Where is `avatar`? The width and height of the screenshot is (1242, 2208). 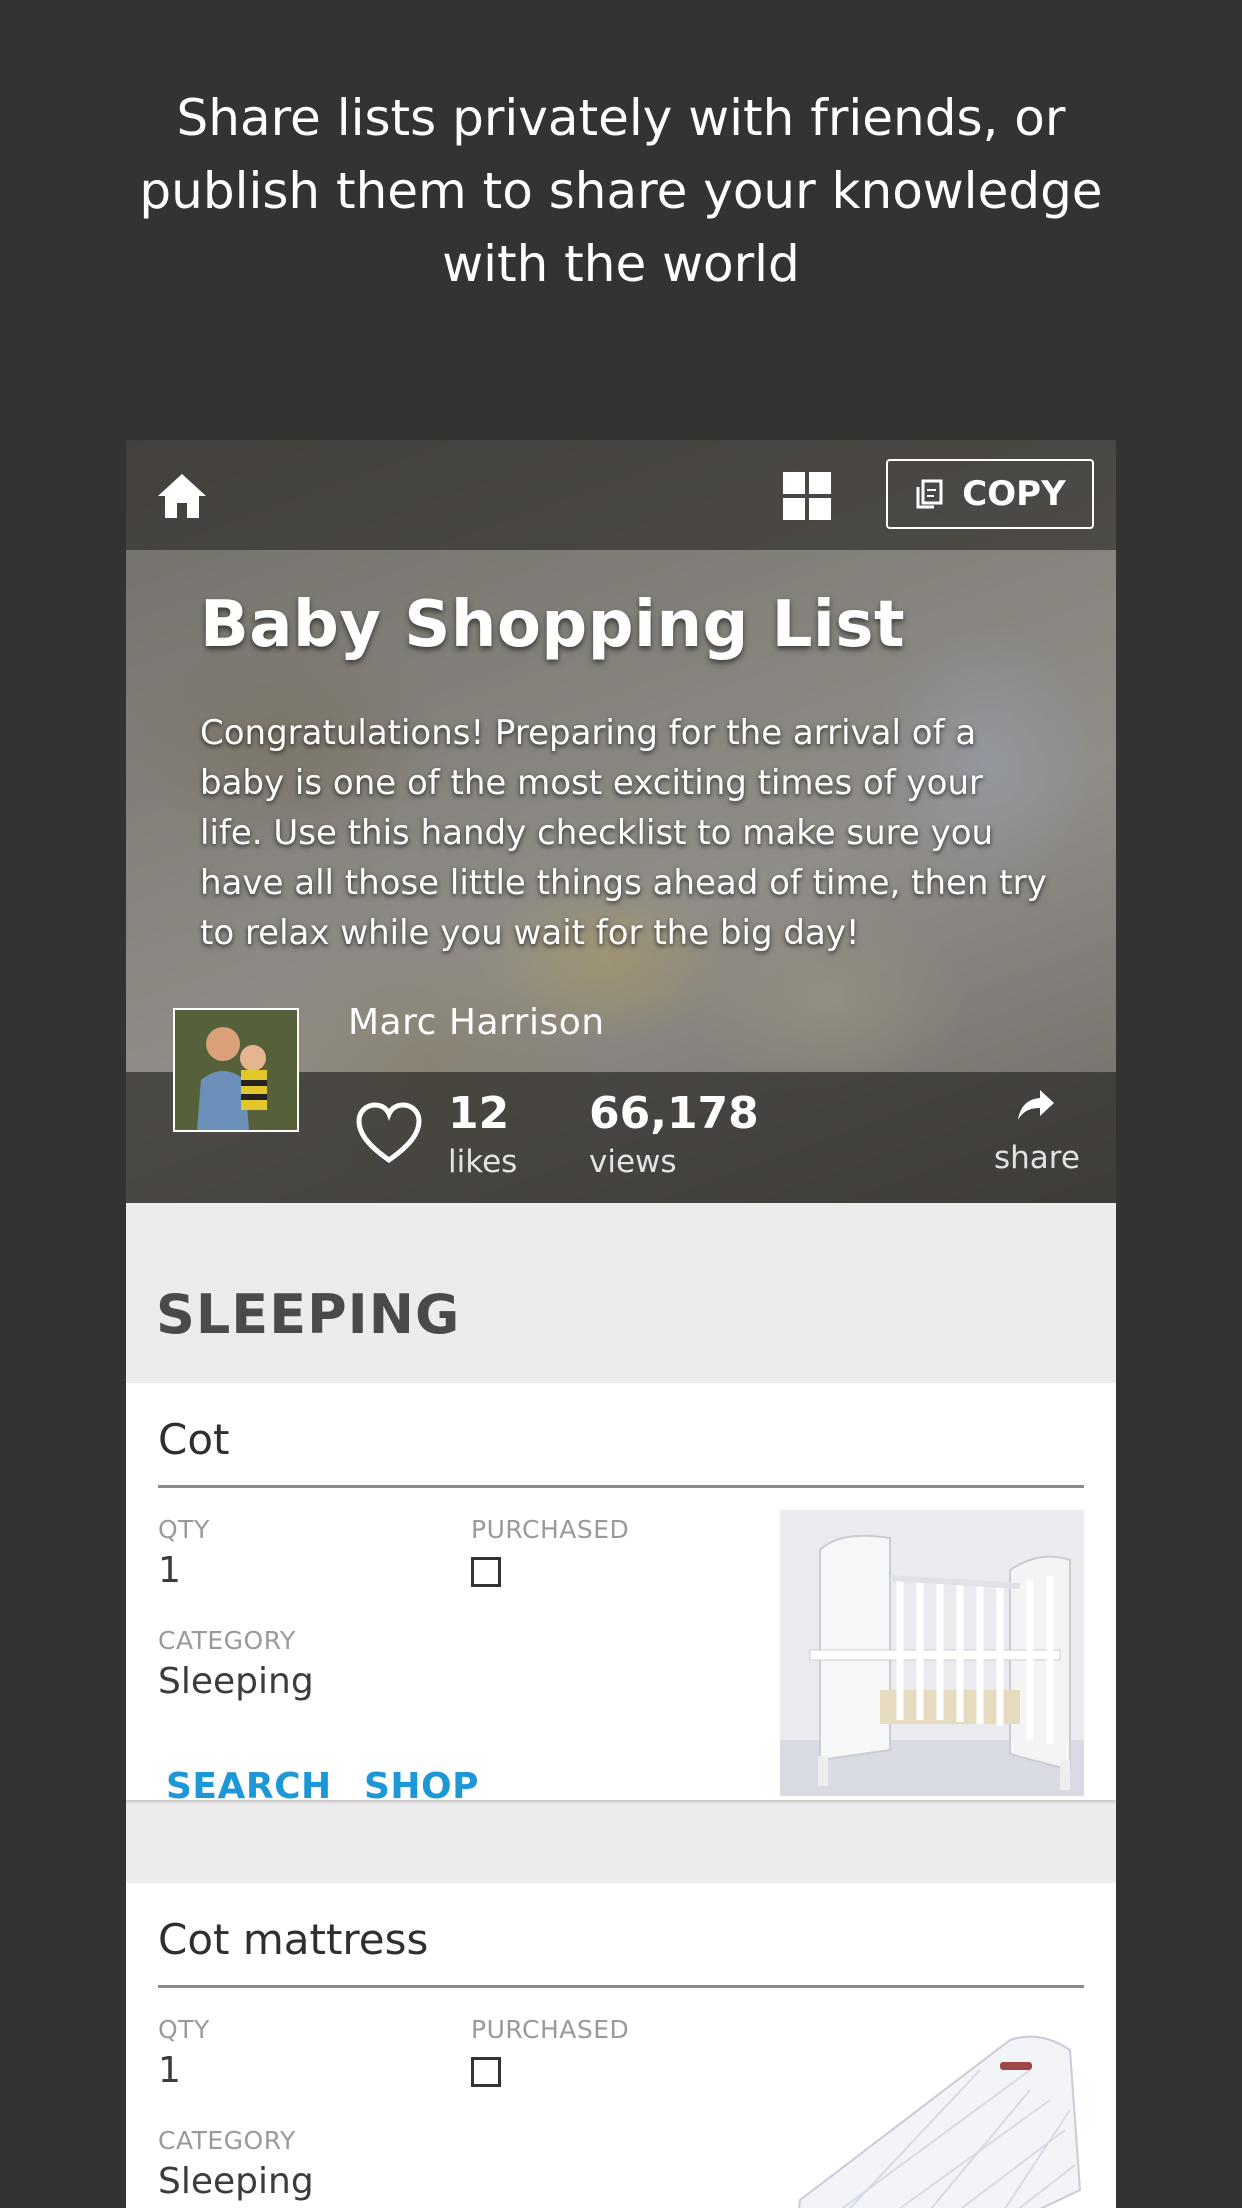
avatar is located at coordinates (236, 1070).